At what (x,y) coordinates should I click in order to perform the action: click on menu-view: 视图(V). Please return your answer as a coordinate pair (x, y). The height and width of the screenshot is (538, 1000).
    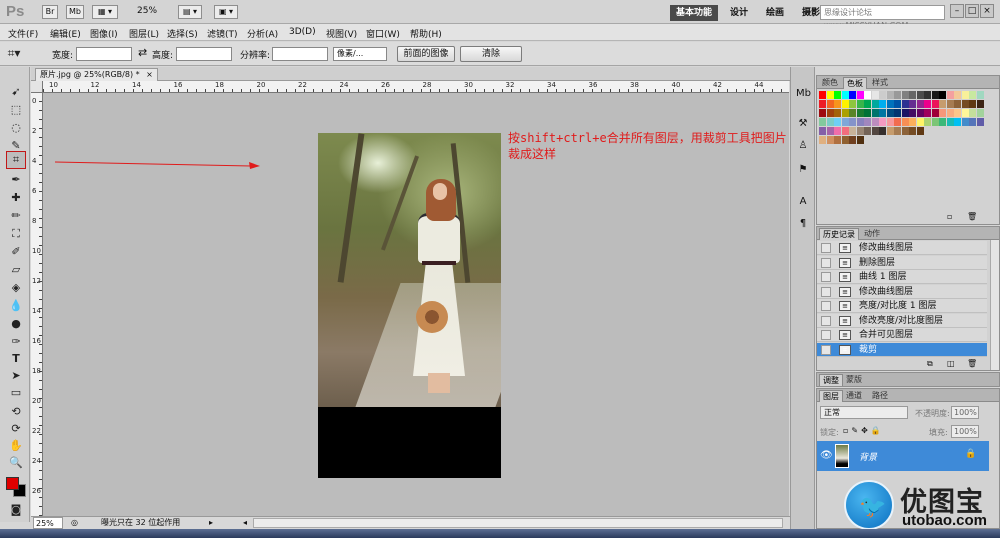
    Looking at the image, I should click on (341, 33).